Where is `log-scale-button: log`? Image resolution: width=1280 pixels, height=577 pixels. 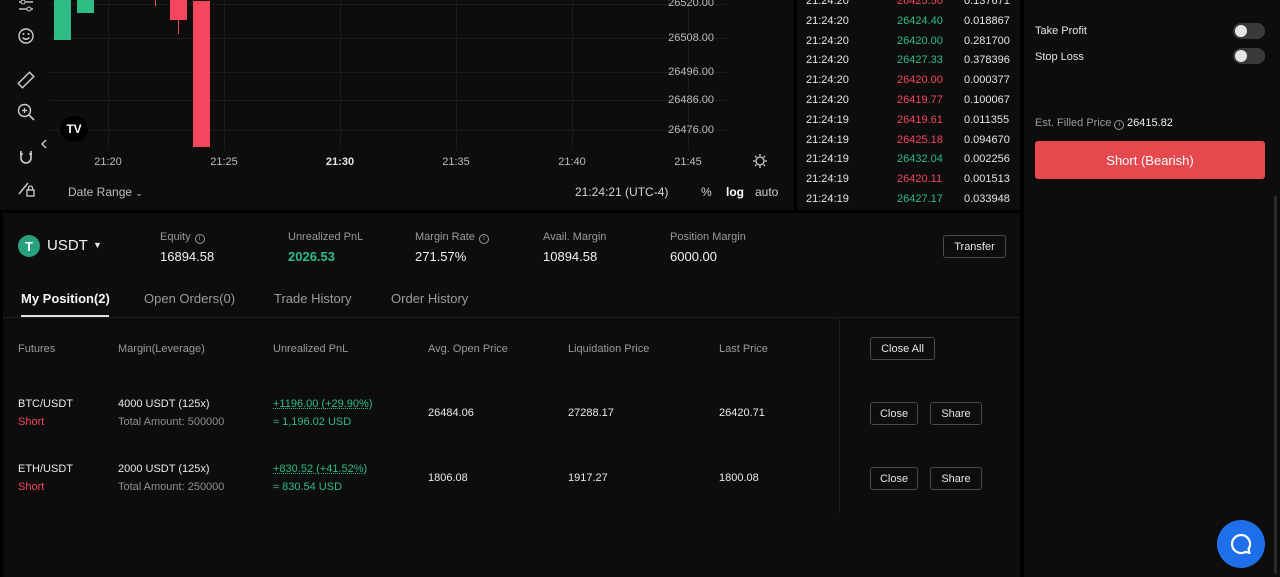 log-scale-button: log is located at coordinates (735, 192).